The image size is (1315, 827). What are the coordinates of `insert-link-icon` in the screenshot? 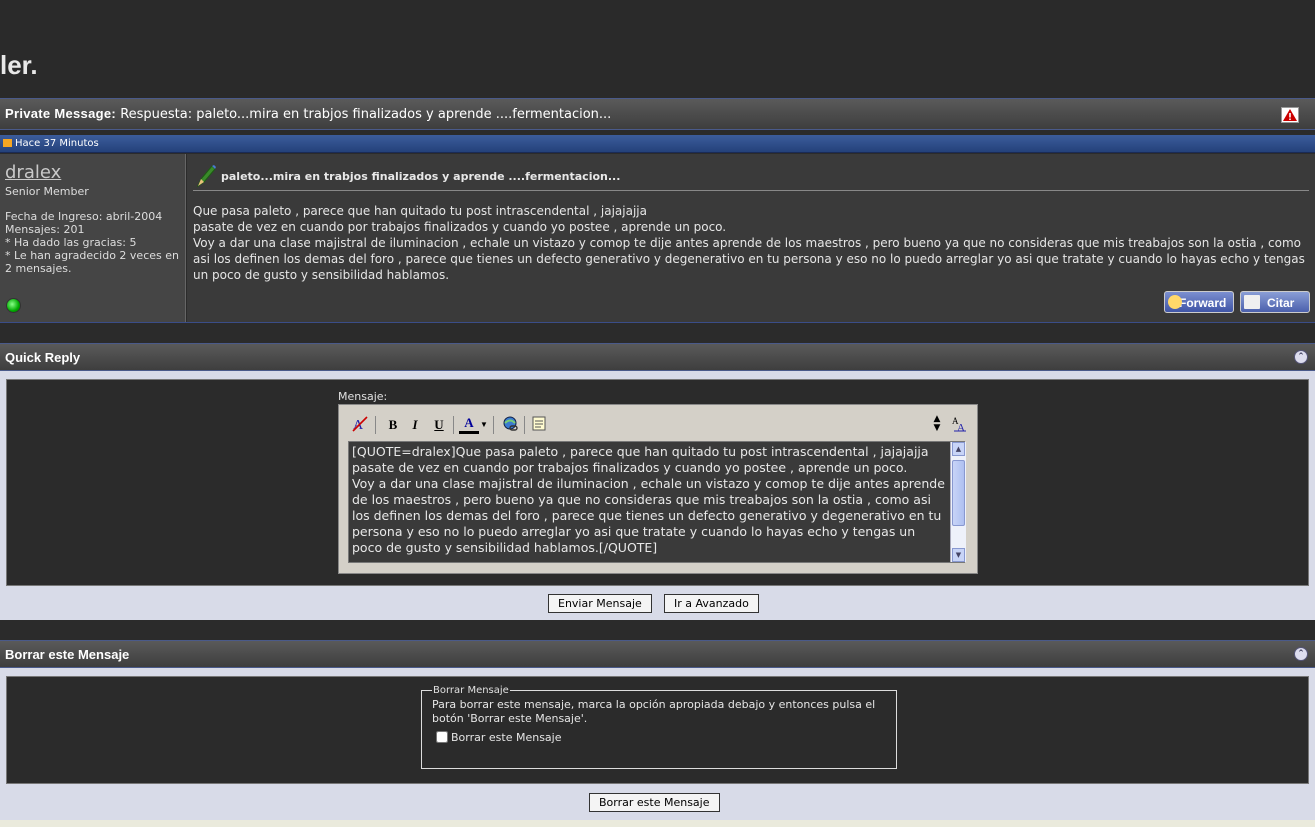 It's located at (510, 425).